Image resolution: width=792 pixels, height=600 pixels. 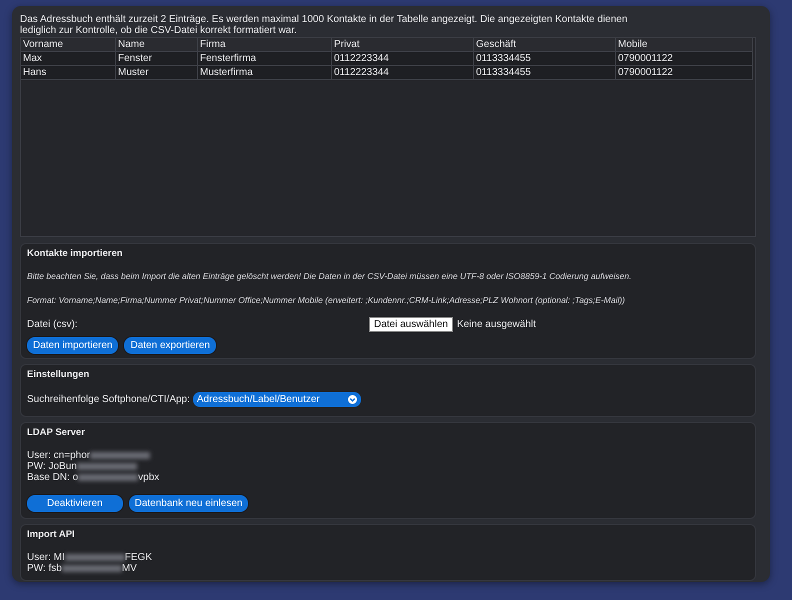 What do you see at coordinates (265, 59) in the screenshot?
I see `table-cell: Fensterfirma` at bounding box center [265, 59].